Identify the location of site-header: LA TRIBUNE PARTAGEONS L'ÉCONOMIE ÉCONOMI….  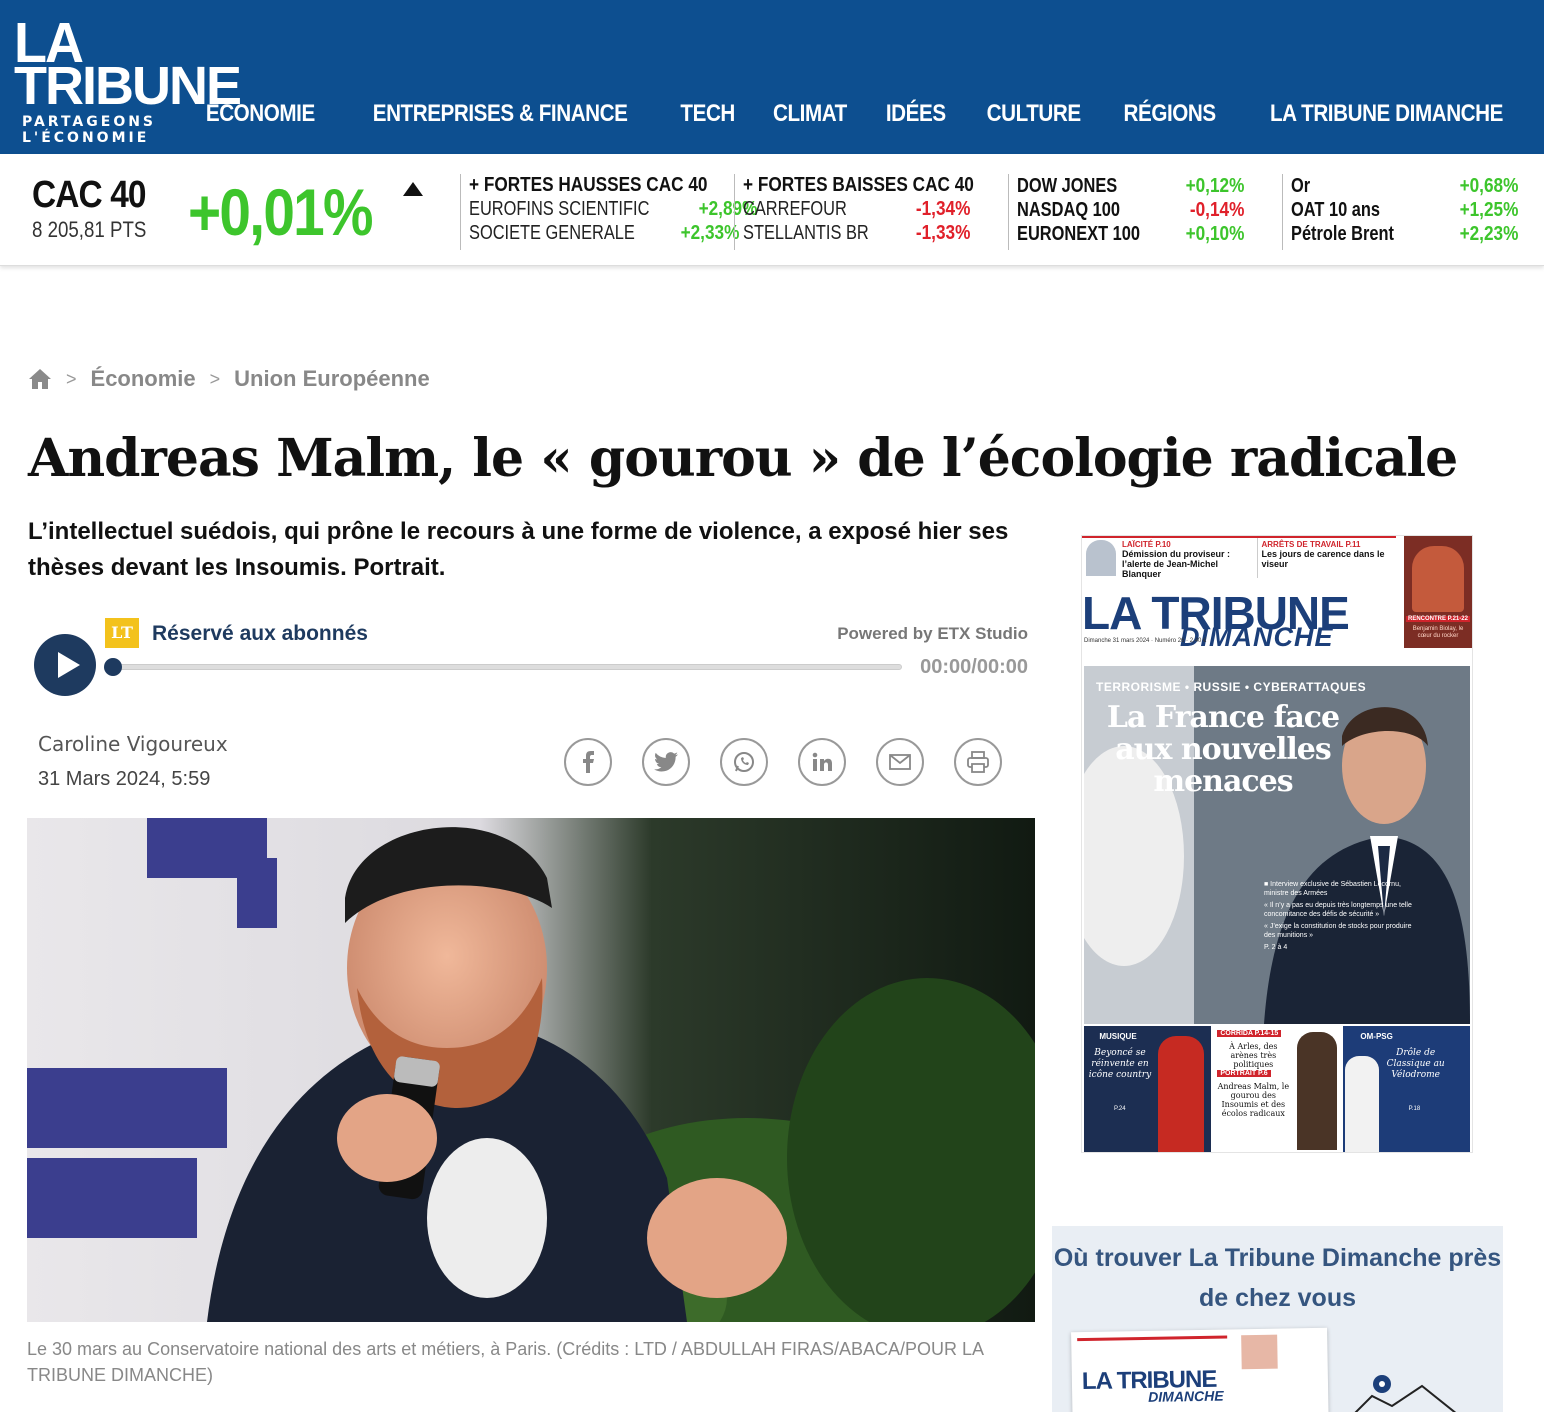
(772, 77).